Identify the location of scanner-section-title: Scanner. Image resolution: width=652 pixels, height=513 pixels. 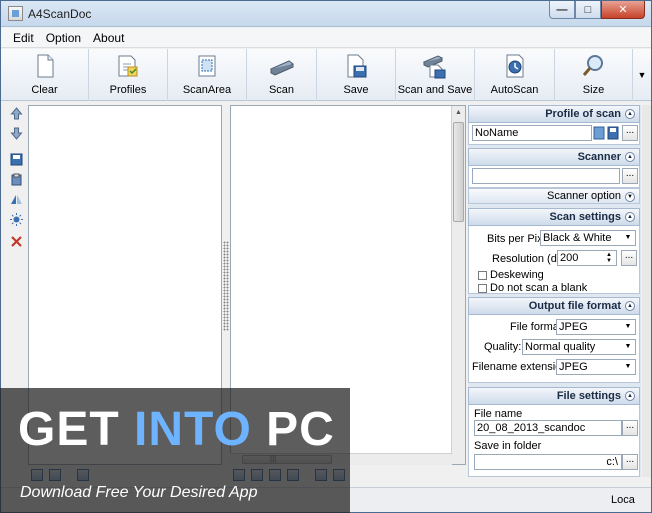
(599, 157).